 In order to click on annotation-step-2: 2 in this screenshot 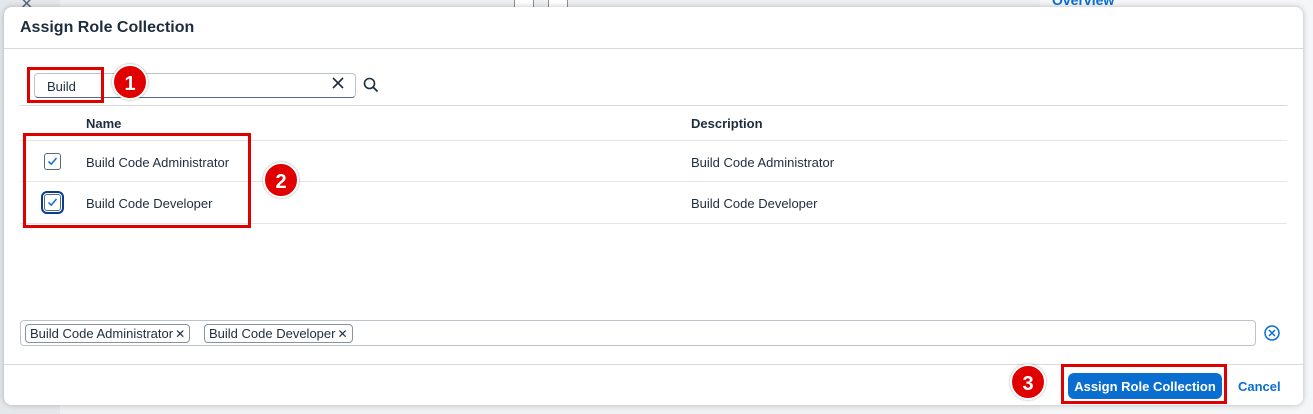, I will do `click(281, 180)`.